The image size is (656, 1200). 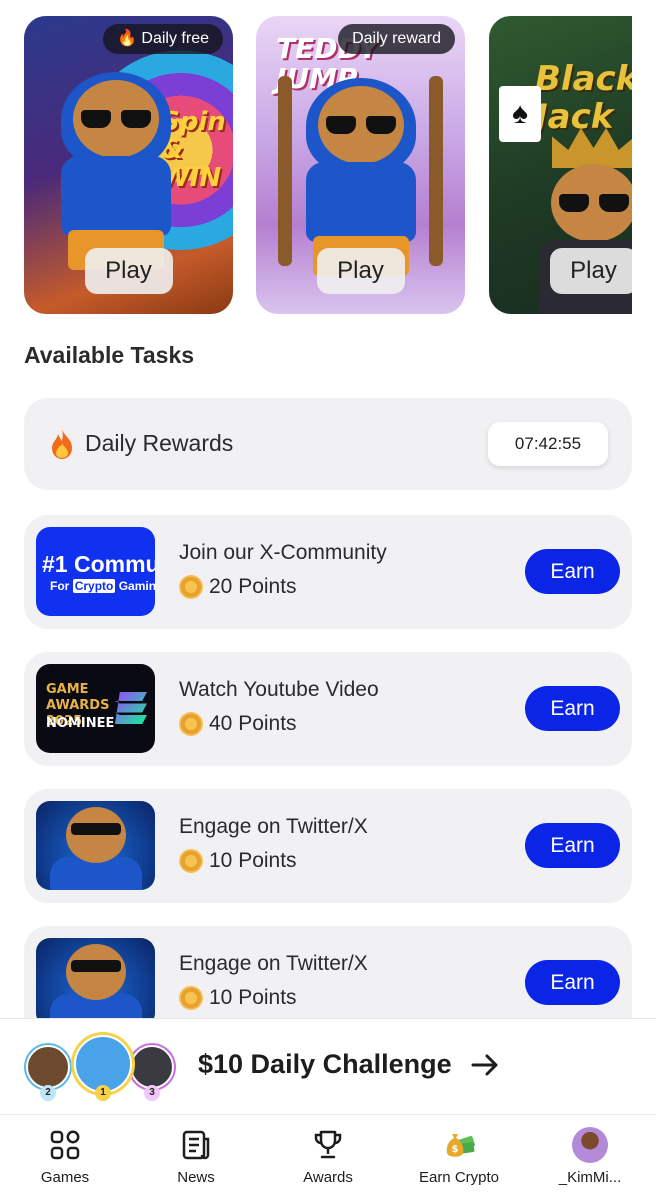 I want to click on nav-label: Awards, so click(x=328, y=1177).